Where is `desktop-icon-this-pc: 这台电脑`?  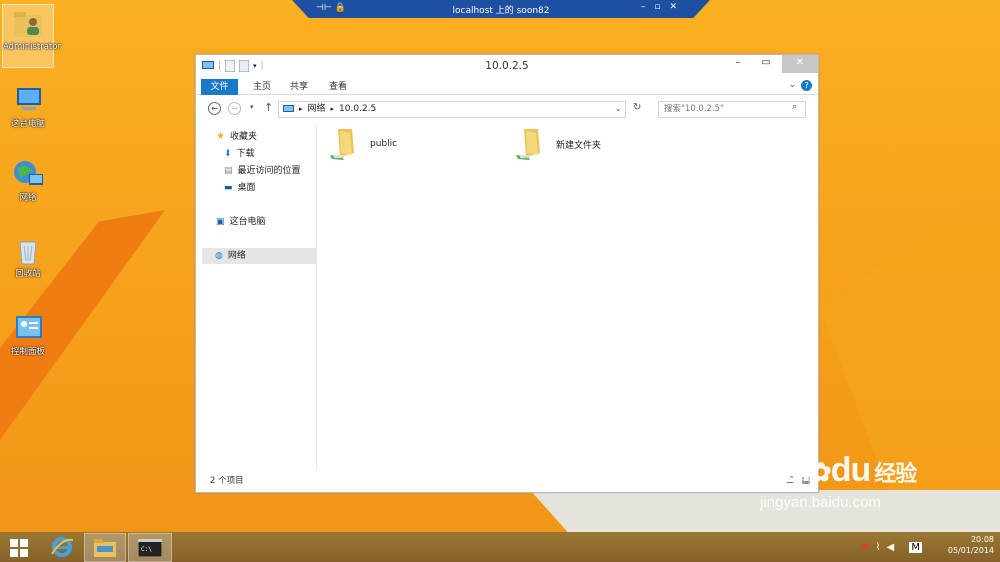 desktop-icon-this-pc: 这台电脑 is located at coordinates (28, 106).